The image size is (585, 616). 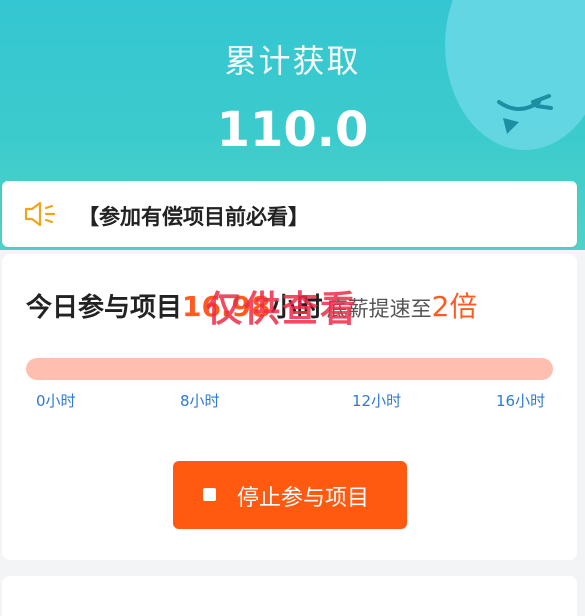 I want to click on status-prefix: 今日参与项目, so click(x=104, y=308).